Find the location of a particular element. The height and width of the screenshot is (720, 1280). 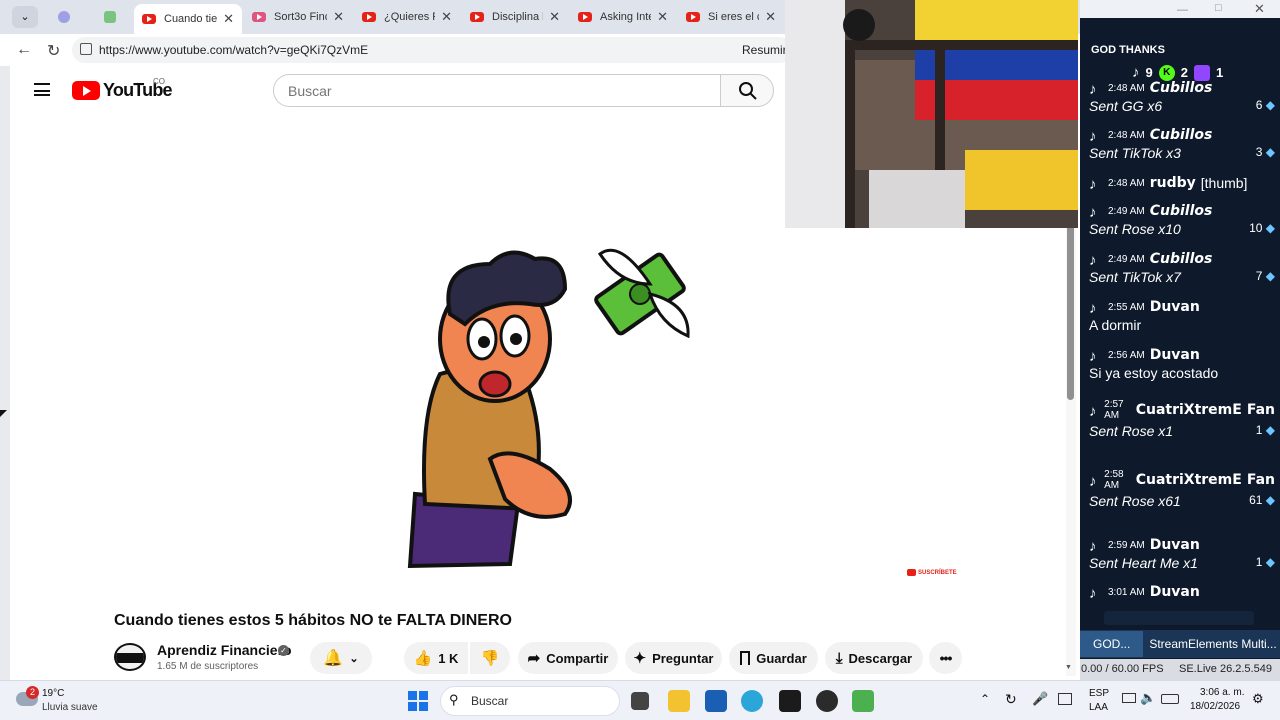

tab-list-chevron-icon: ⌄ is located at coordinates (25, 17).